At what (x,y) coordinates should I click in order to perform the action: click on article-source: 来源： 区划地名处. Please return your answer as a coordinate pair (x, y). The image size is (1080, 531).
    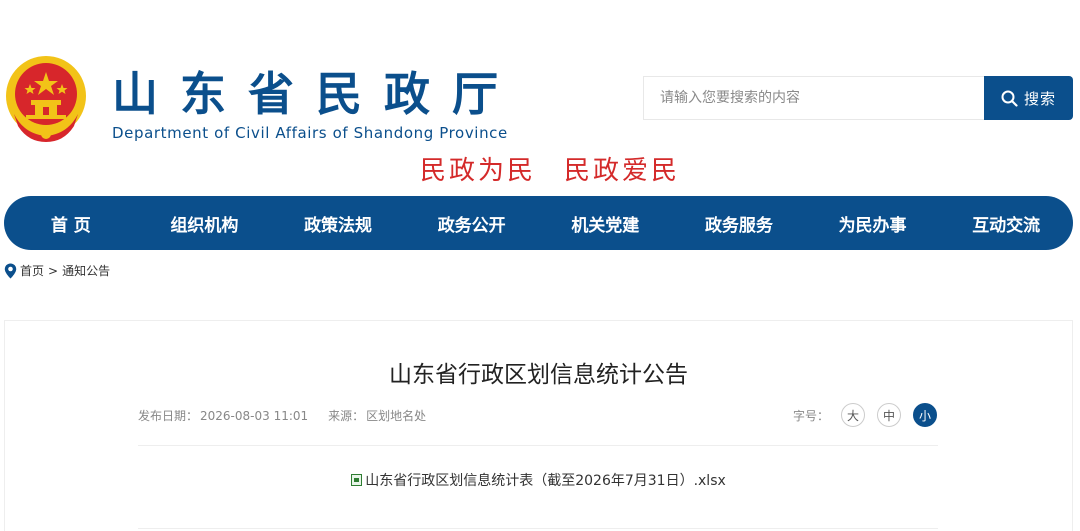
    Looking at the image, I should click on (377, 415).